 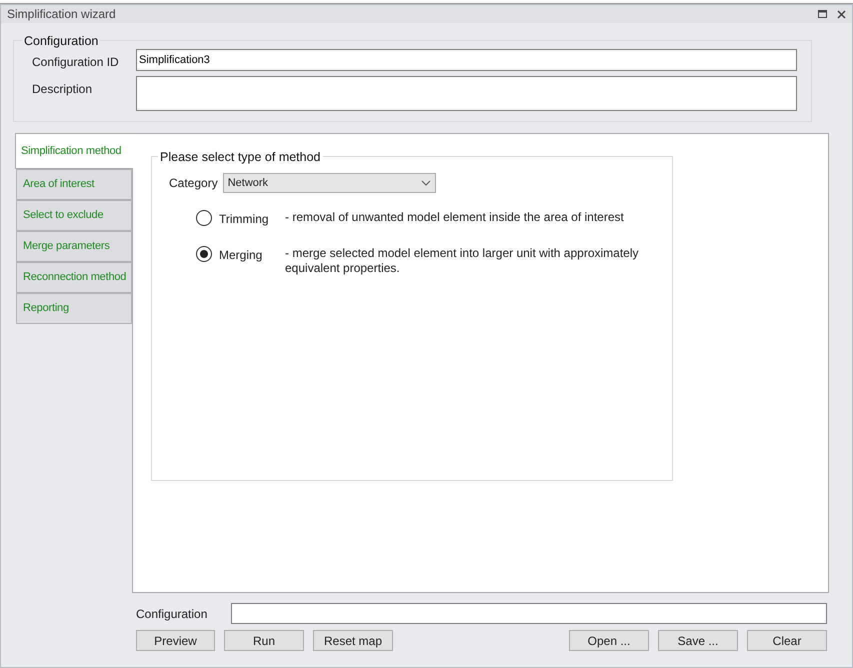 What do you see at coordinates (172, 614) in the screenshot?
I see `field-label: Configuration` at bounding box center [172, 614].